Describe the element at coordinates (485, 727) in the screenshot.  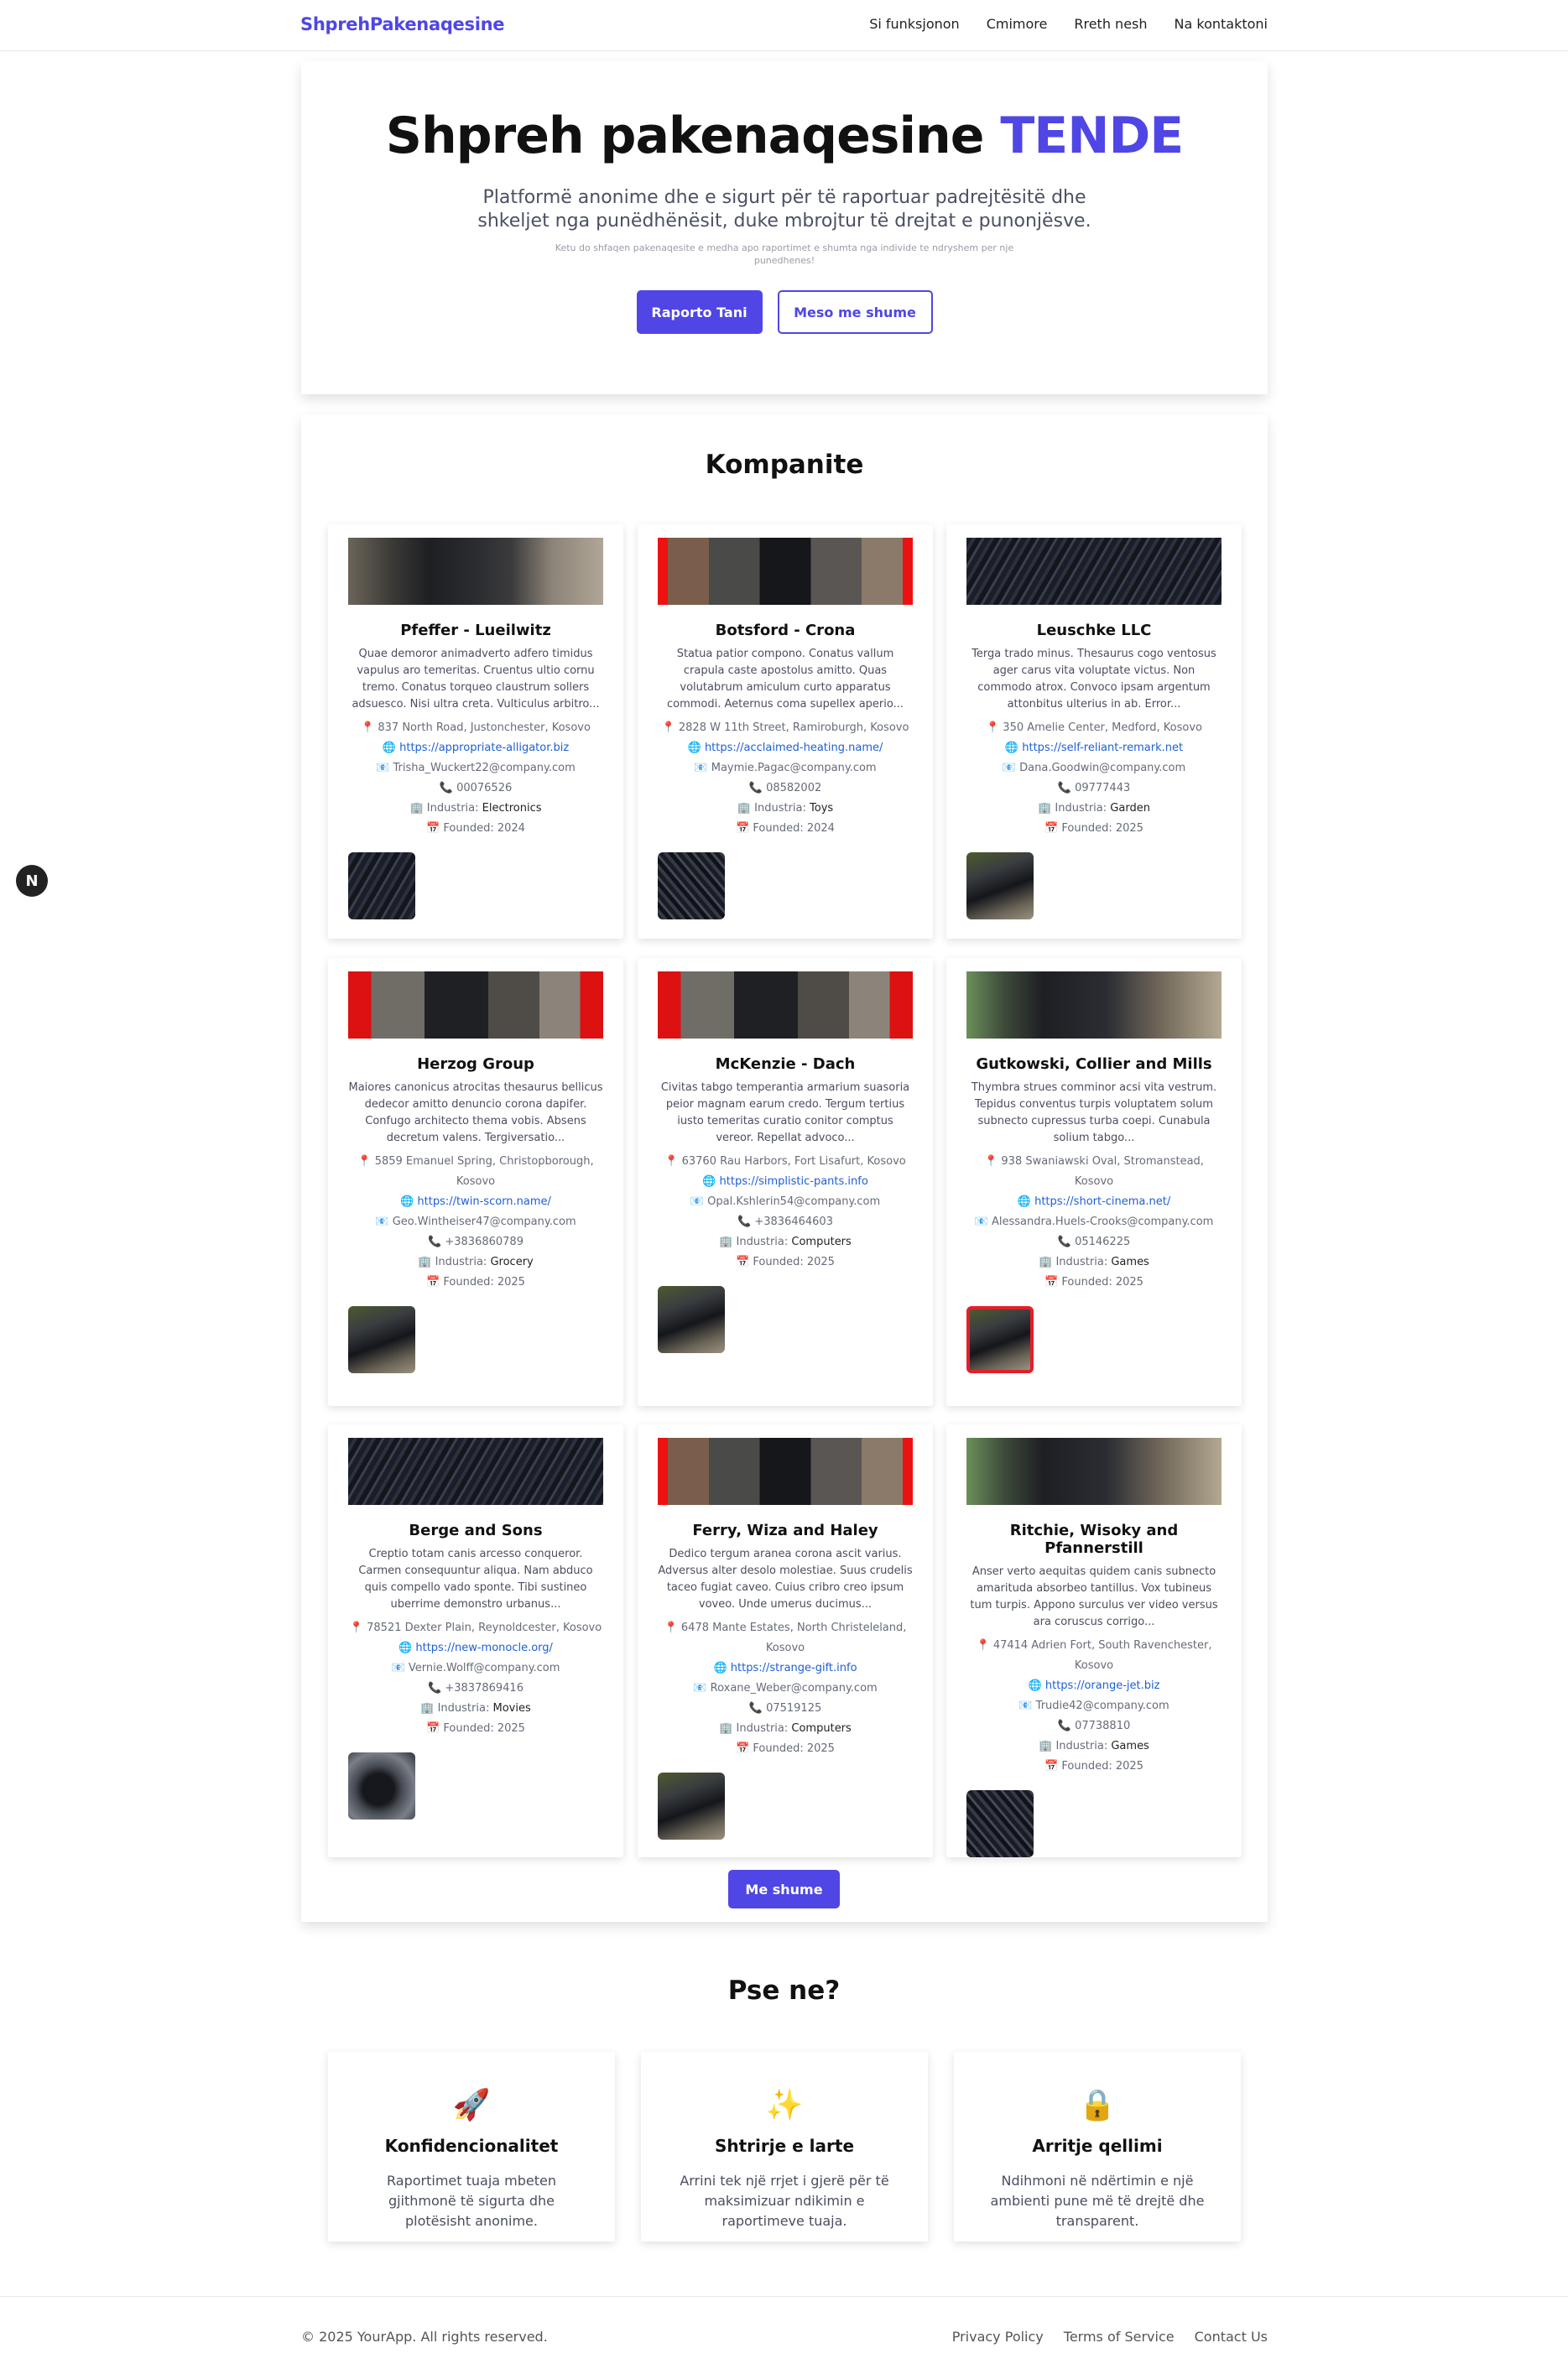
I see `address-text: 837 North Road, Justonchester, Kosovo` at that location.